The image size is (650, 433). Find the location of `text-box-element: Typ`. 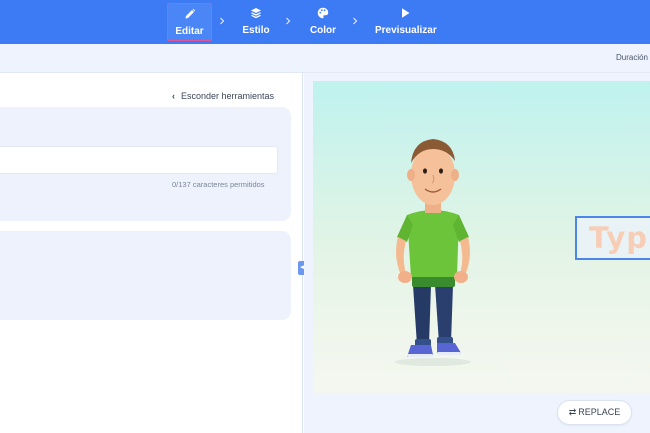

text-box-element: Typ is located at coordinates (612, 238).